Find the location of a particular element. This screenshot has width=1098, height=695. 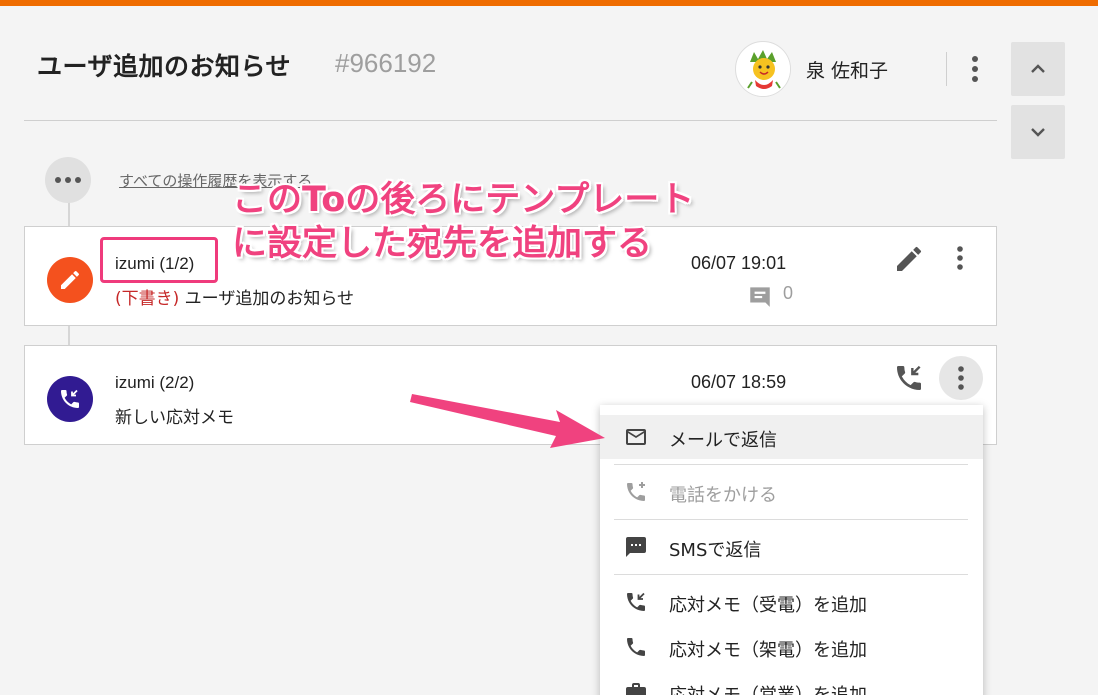

menu-item-add-outgoing-memo: 応対メモ（架電）を追加 is located at coordinates (791, 647).